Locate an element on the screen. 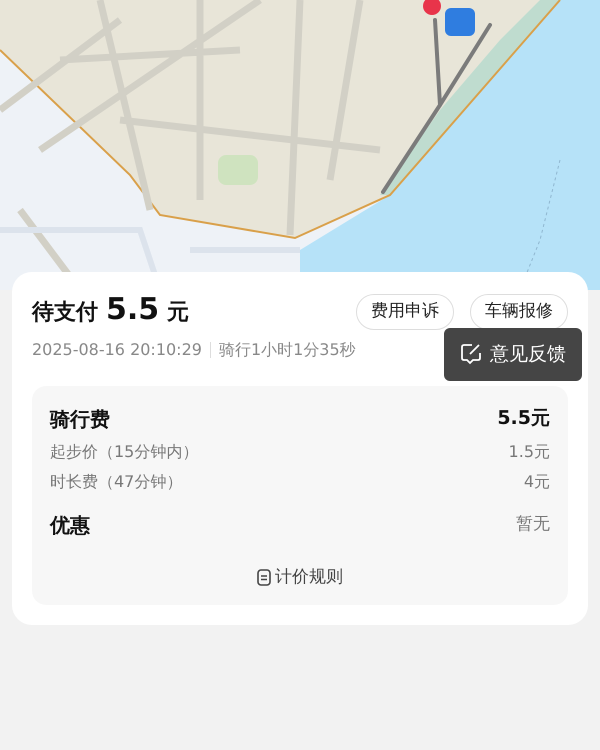 This screenshot has width=600, height=750. feedback-tooltip: 意见反馈 is located at coordinates (513, 354).